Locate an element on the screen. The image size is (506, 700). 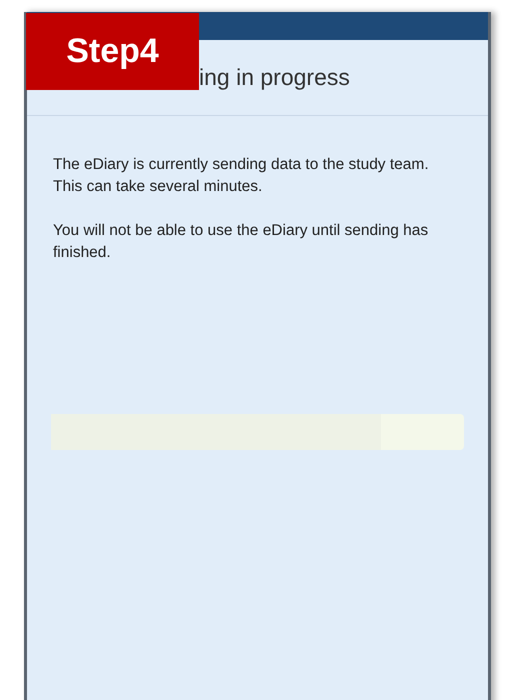
message-text: The eDiary is currently sending data to the study team. This can take several minutes. is located at coordinates (241, 176).